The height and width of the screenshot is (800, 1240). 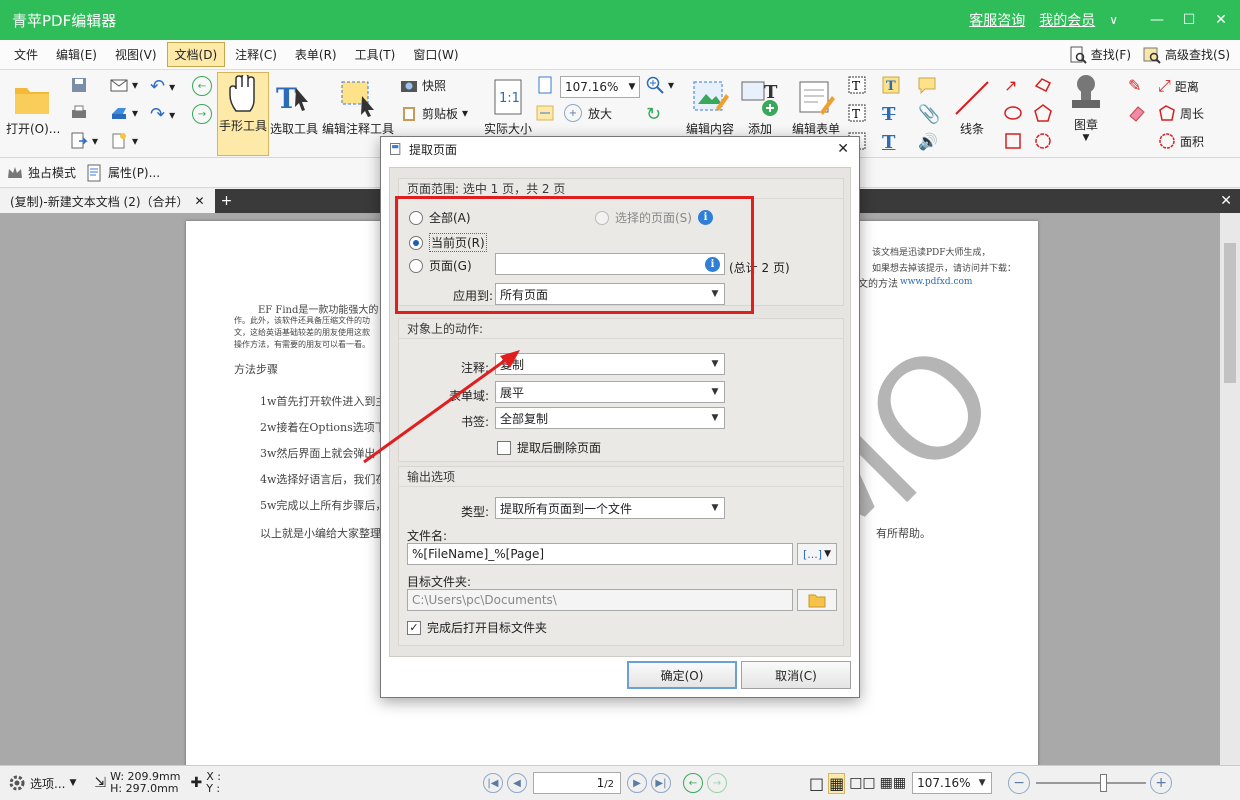 I want to click on annot-select: 复制 ▼, so click(x=610, y=364).